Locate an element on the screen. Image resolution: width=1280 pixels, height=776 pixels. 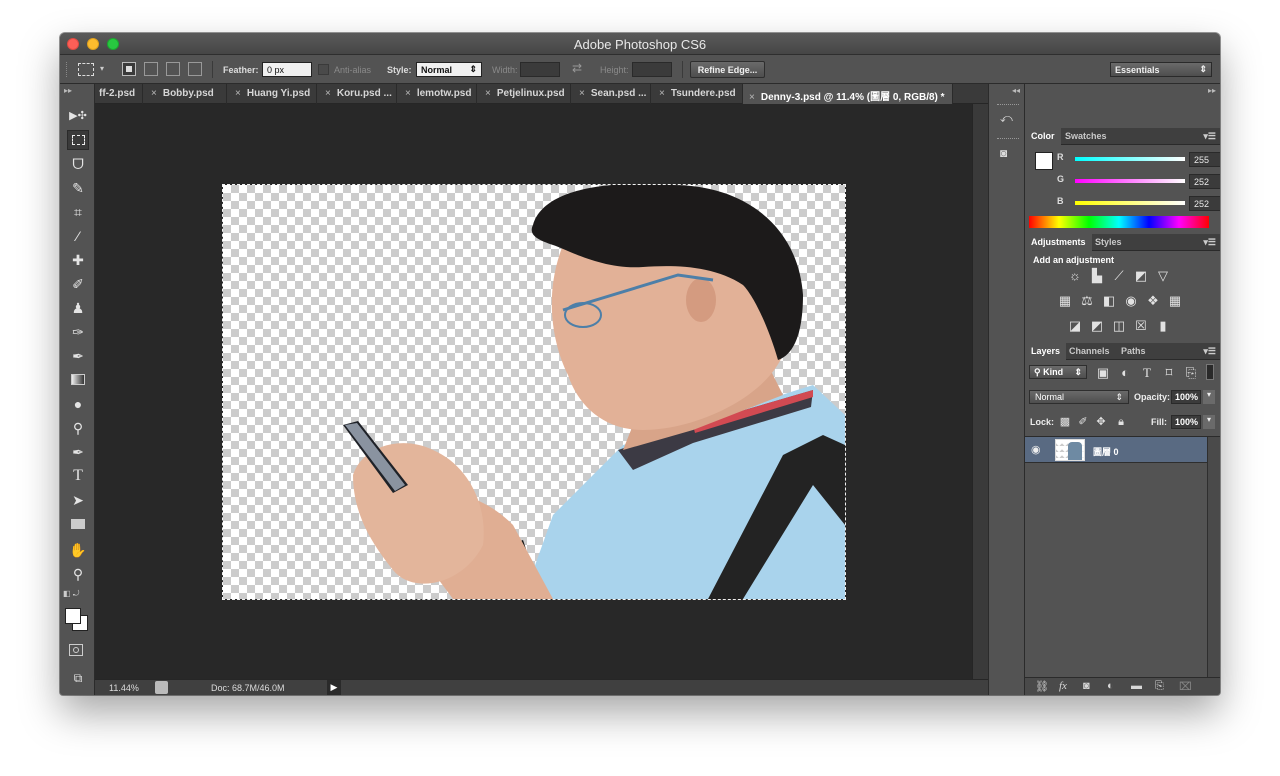
delete-layer-icon: ⌧ is located at coordinates (1185, 686).